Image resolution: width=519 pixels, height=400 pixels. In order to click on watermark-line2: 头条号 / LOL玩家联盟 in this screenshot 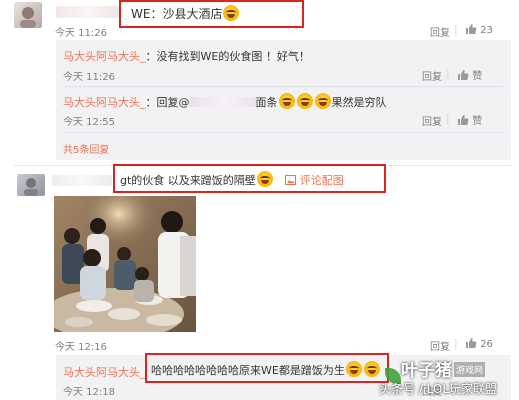, I will do `click(438, 389)`.